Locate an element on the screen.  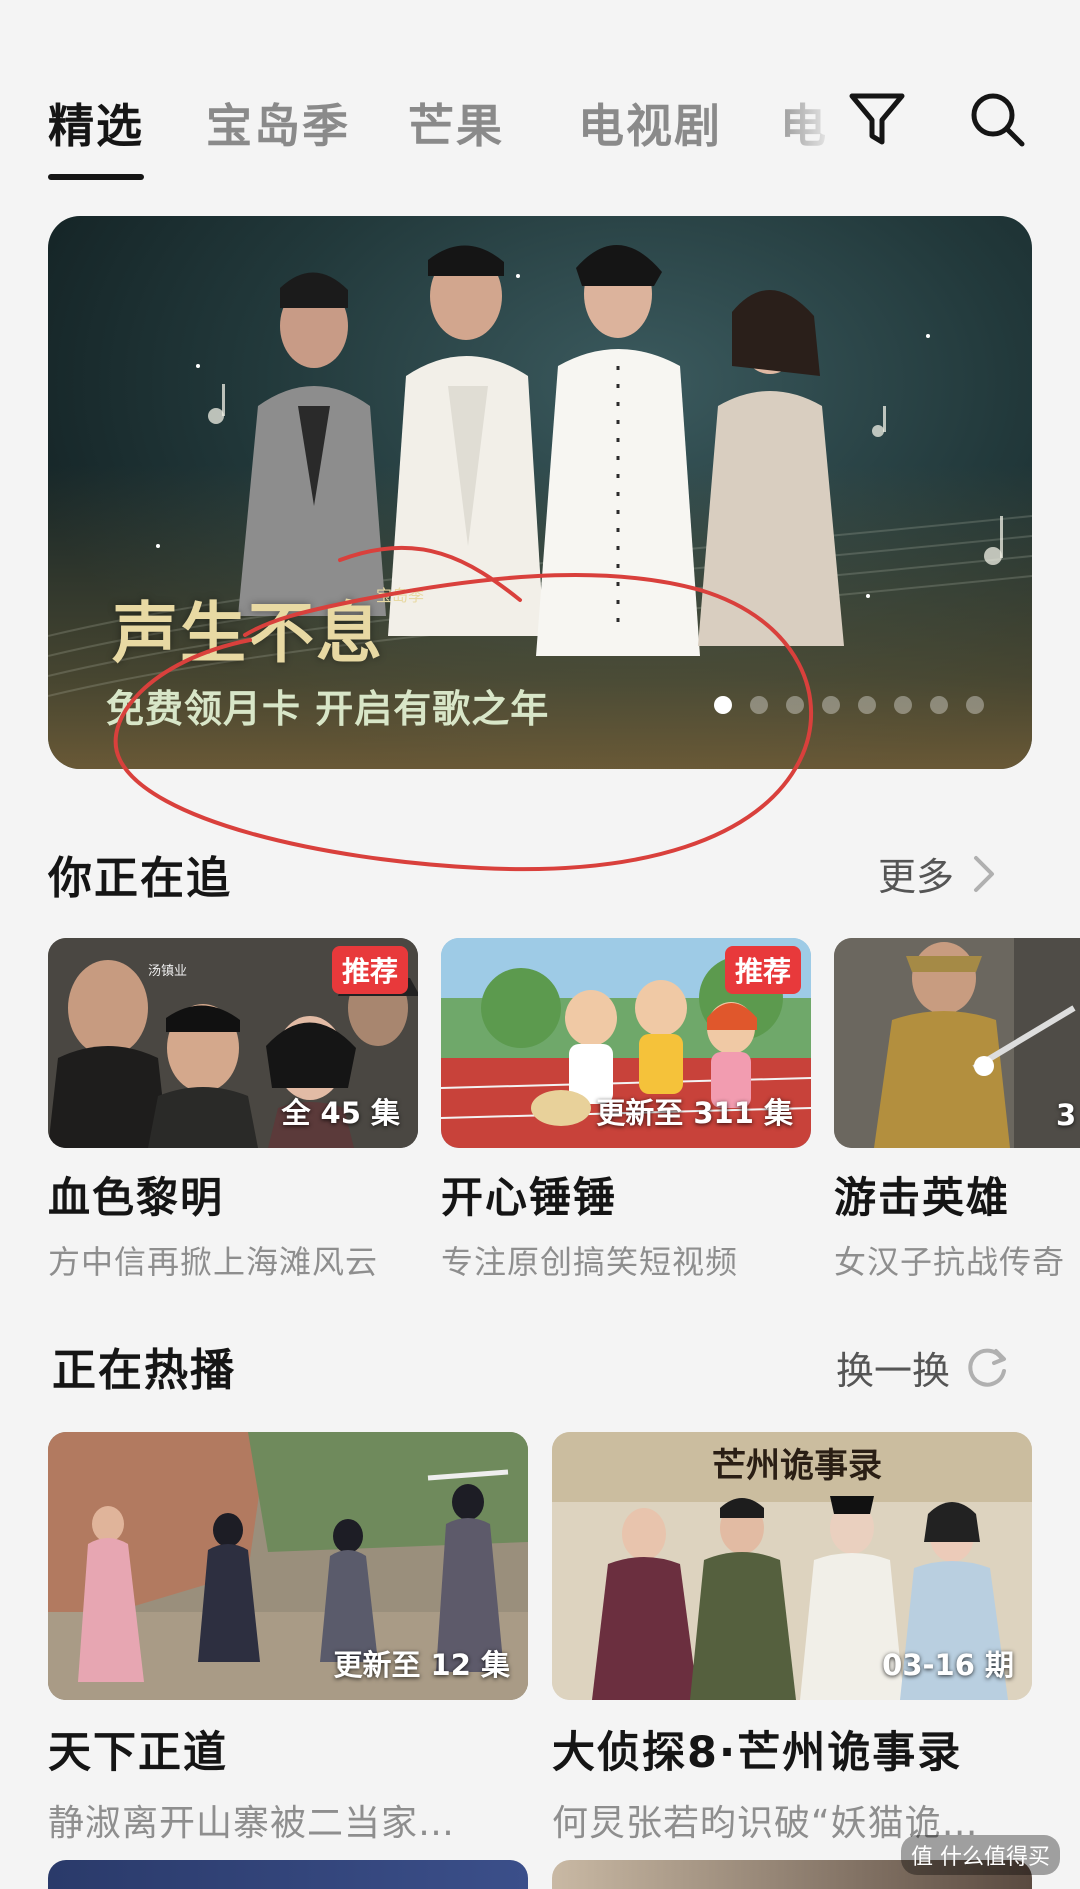
filter-icon is located at coordinates (877, 119).